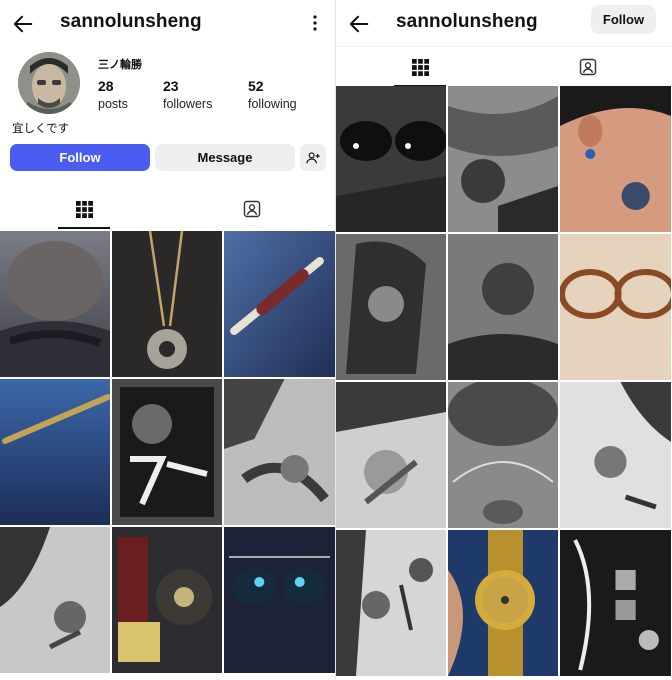 The height and width of the screenshot is (680, 672). Describe the element at coordinates (106, 86) in the screenshot. I see `posts-value: 28` at that location.